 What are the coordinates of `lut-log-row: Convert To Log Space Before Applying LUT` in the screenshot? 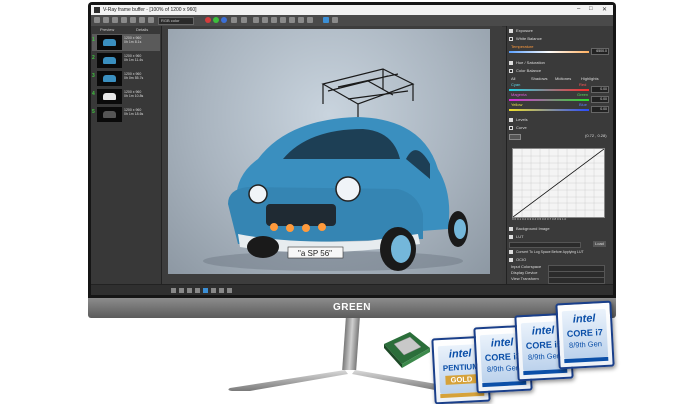 It's located at (559, 252).